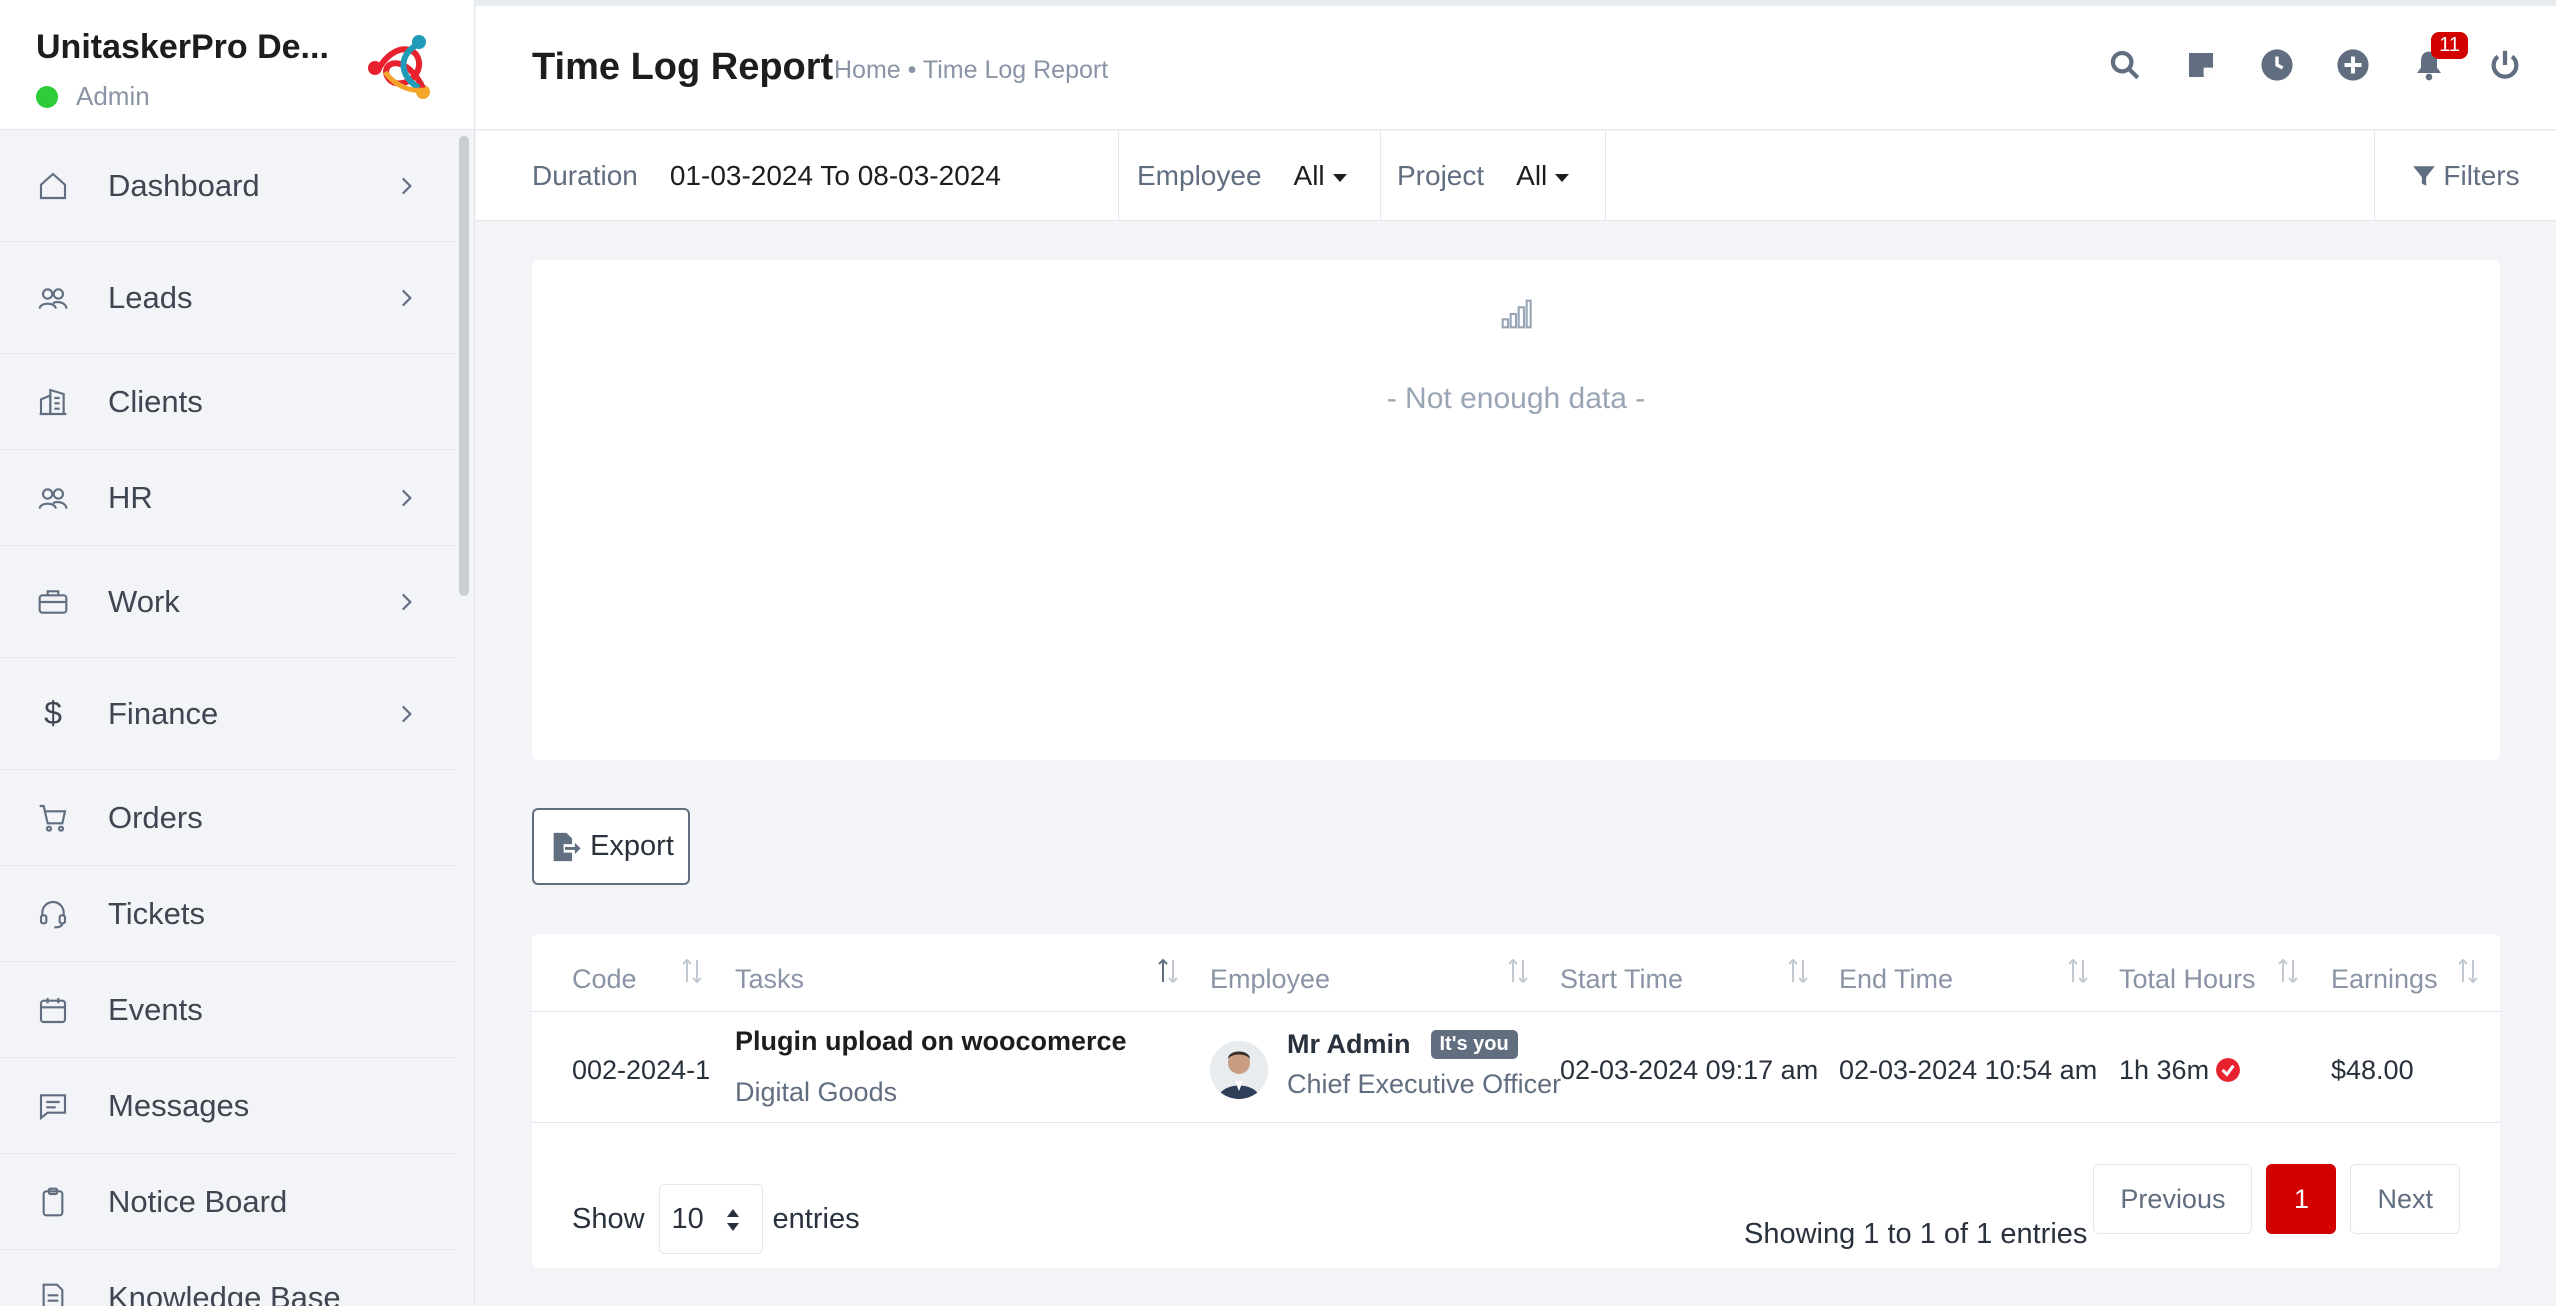  What do you see at coordinates (567, 846) in the screenshot?
I see `file-export-icon` at bounding box center [567, 846].